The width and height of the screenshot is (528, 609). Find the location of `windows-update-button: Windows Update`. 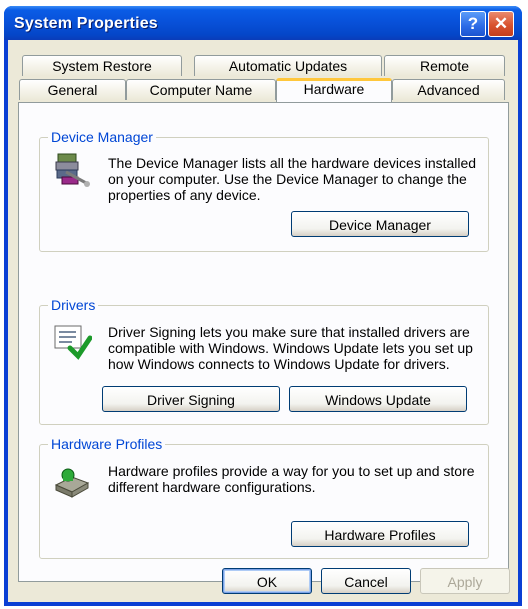

windows-update-button: Windows Update is located at coordinates (378, 399).